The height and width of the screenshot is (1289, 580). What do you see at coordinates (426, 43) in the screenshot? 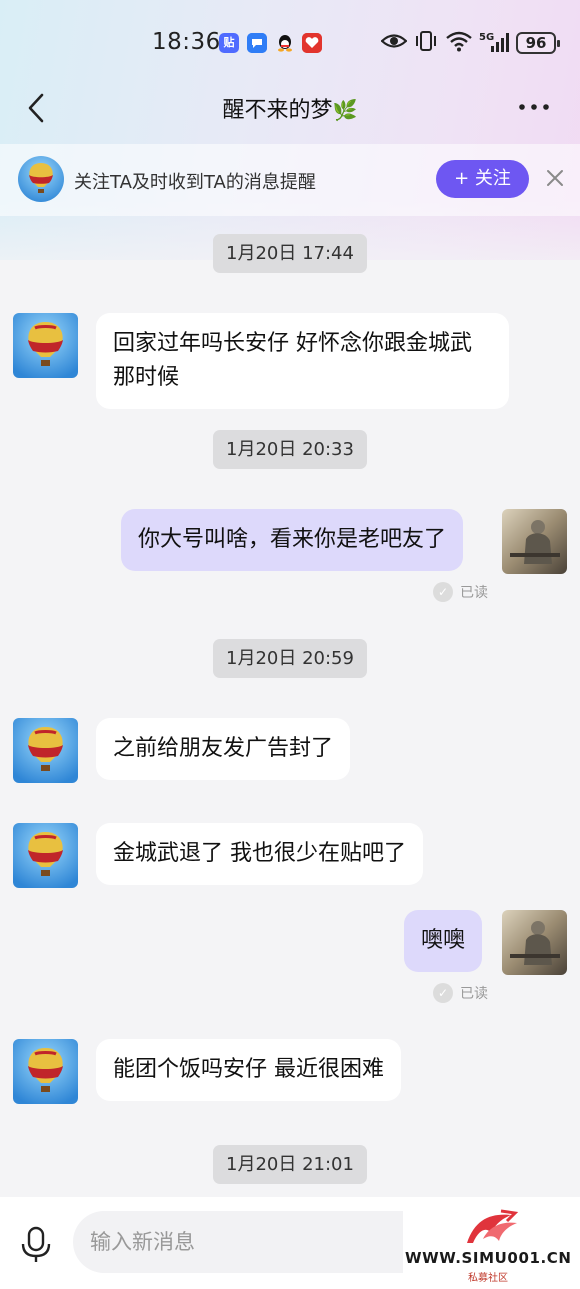
I see `vibrate-icon` at bounding box center [426, 43].